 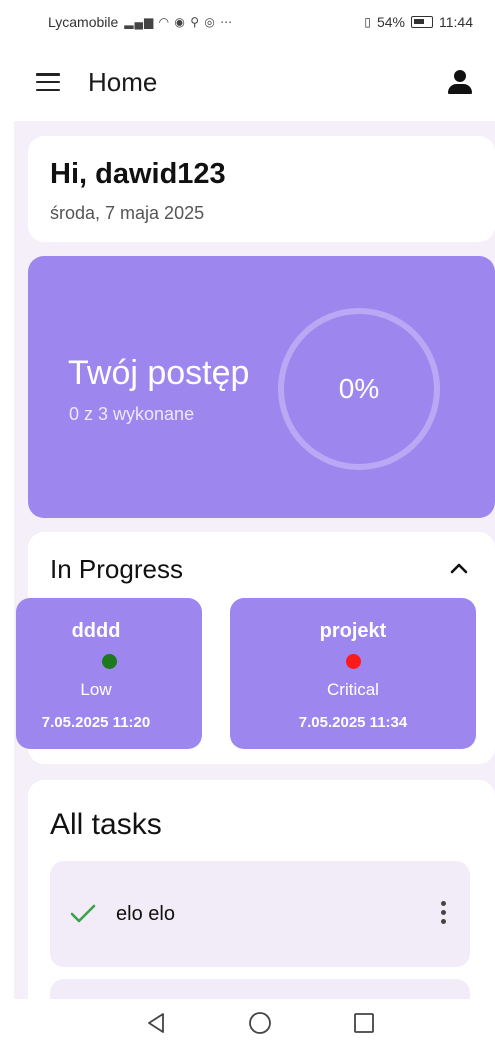 I want to click on page-title: Home, so click(x=123, y=81).